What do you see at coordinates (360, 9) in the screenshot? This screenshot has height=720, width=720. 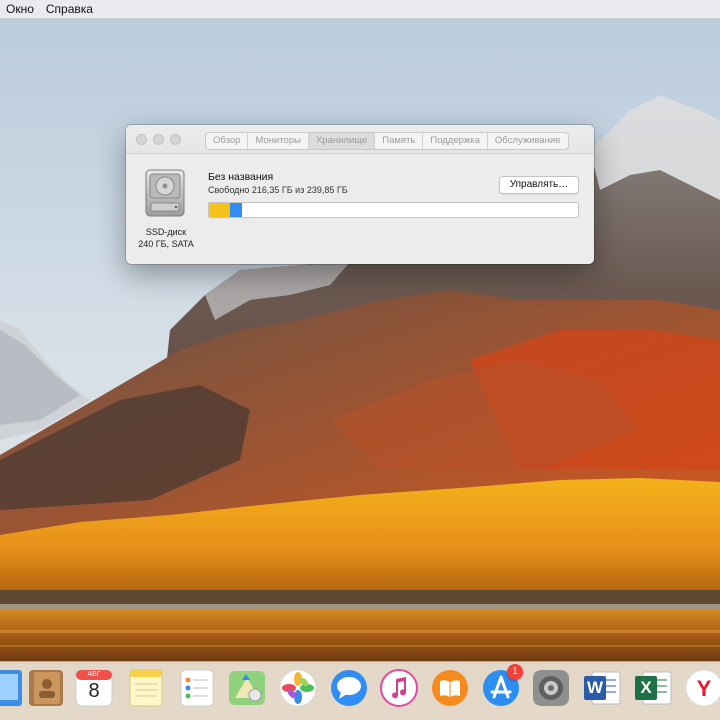 I see `menu-bar: Окно Справка` at bounding box center [360, 9].